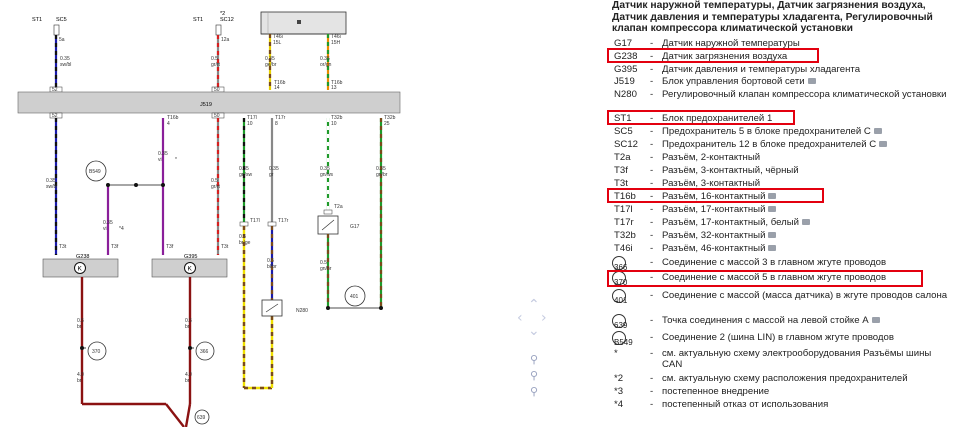 Image resolution: width=960 pixels, height=427 pixels. What do you see at coordinates (198, 20) in the screenshot?
I see `label-st1-b: ST1` at bounding box center [198, 20].